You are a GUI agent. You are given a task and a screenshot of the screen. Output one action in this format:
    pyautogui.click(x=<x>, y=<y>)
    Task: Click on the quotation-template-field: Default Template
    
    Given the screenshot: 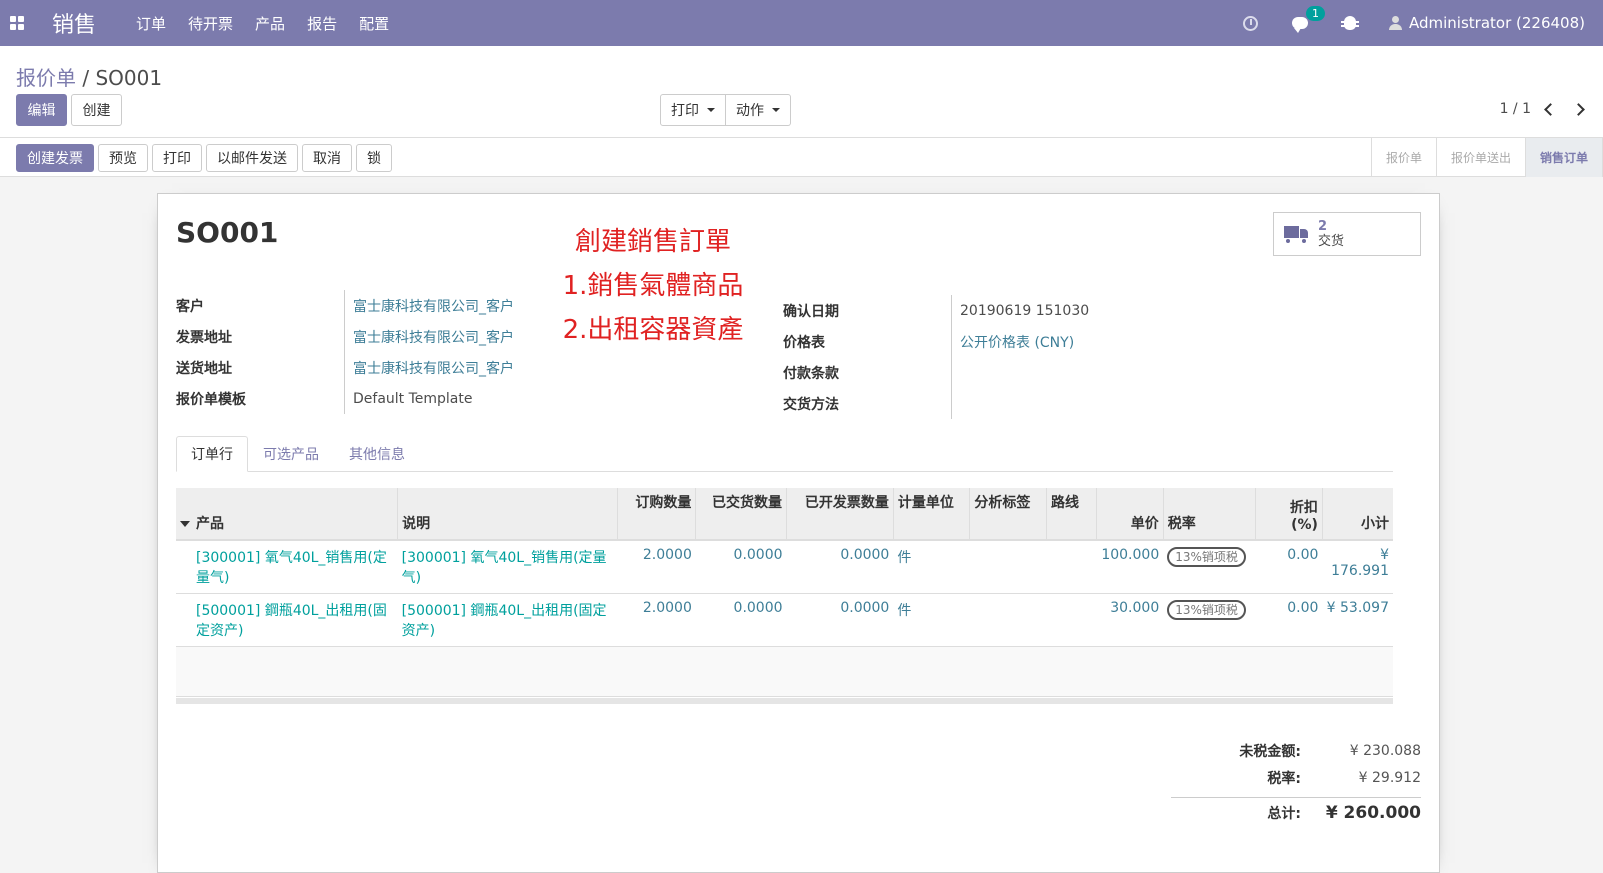 What is the action you would take?
    pyautogui.click(x=408, y=398)
    